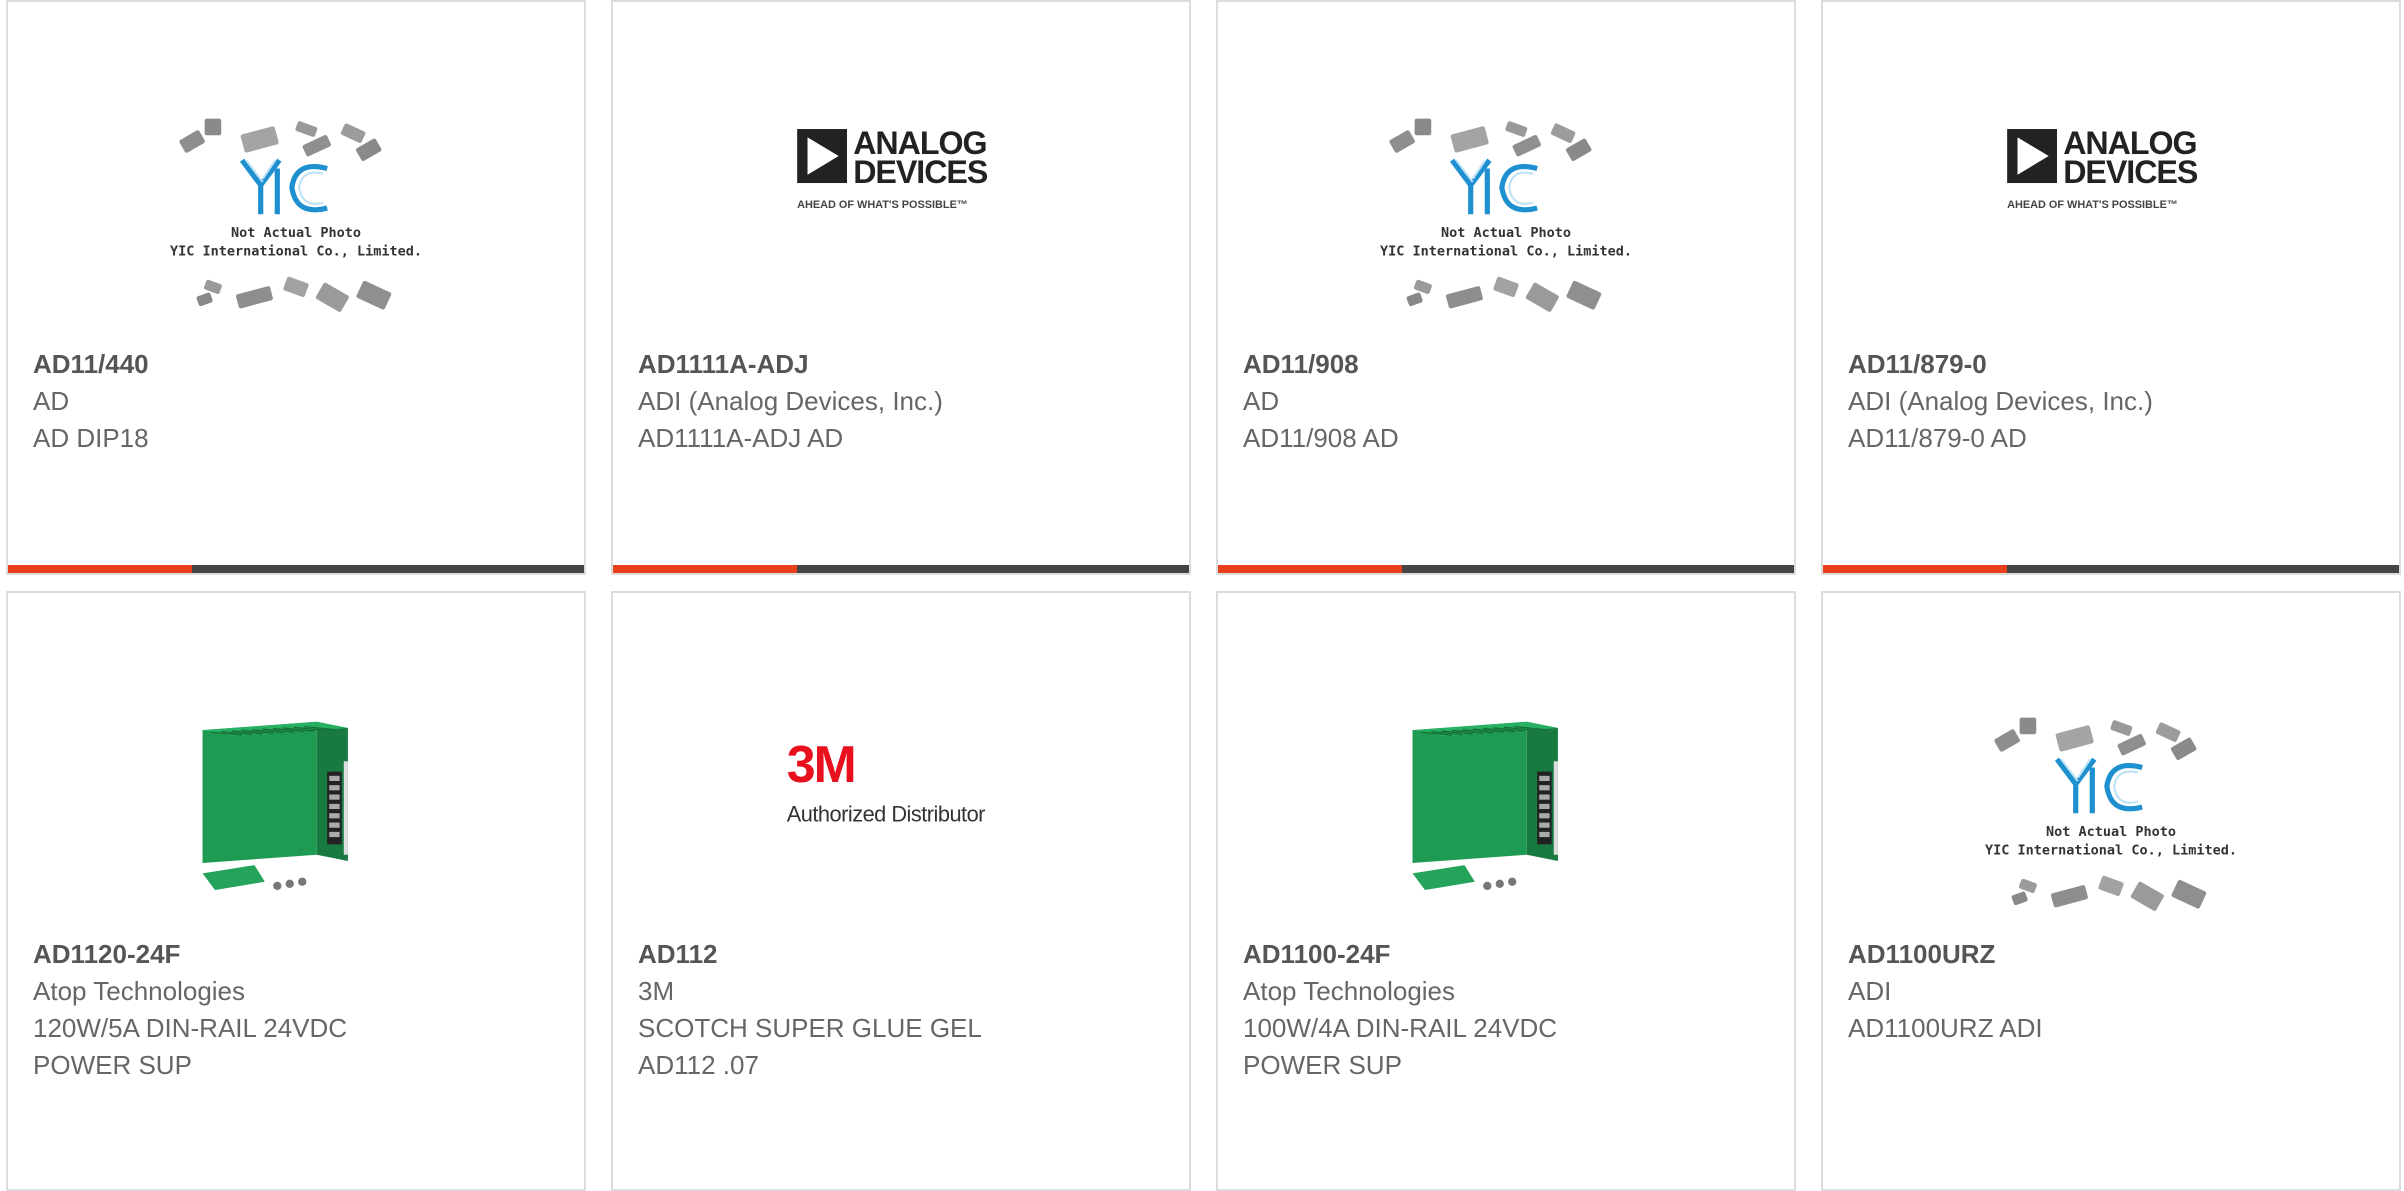 This screenshot has width=2404, height=1191. What do you see at coordinates (2113, 991) in the screenshot?
I see `product-info: AD1100URZ ADI AD1100URZ ADI` at bounding box center [2113, 991].